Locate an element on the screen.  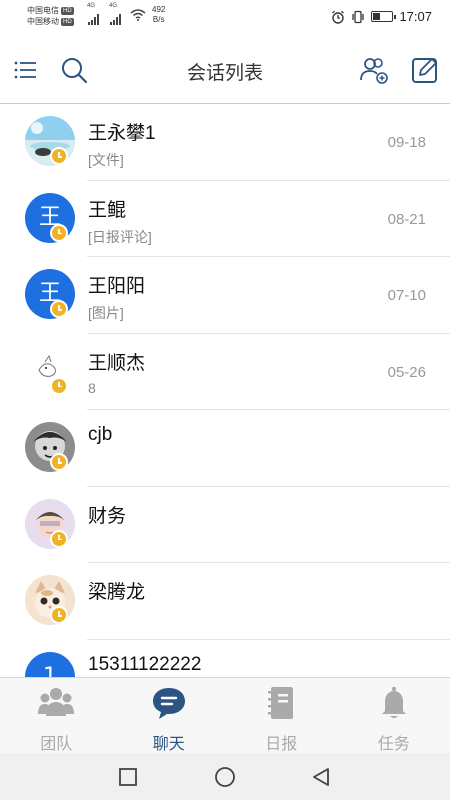
carrier-2: 中国移动 is located at coordinates (43, 21).